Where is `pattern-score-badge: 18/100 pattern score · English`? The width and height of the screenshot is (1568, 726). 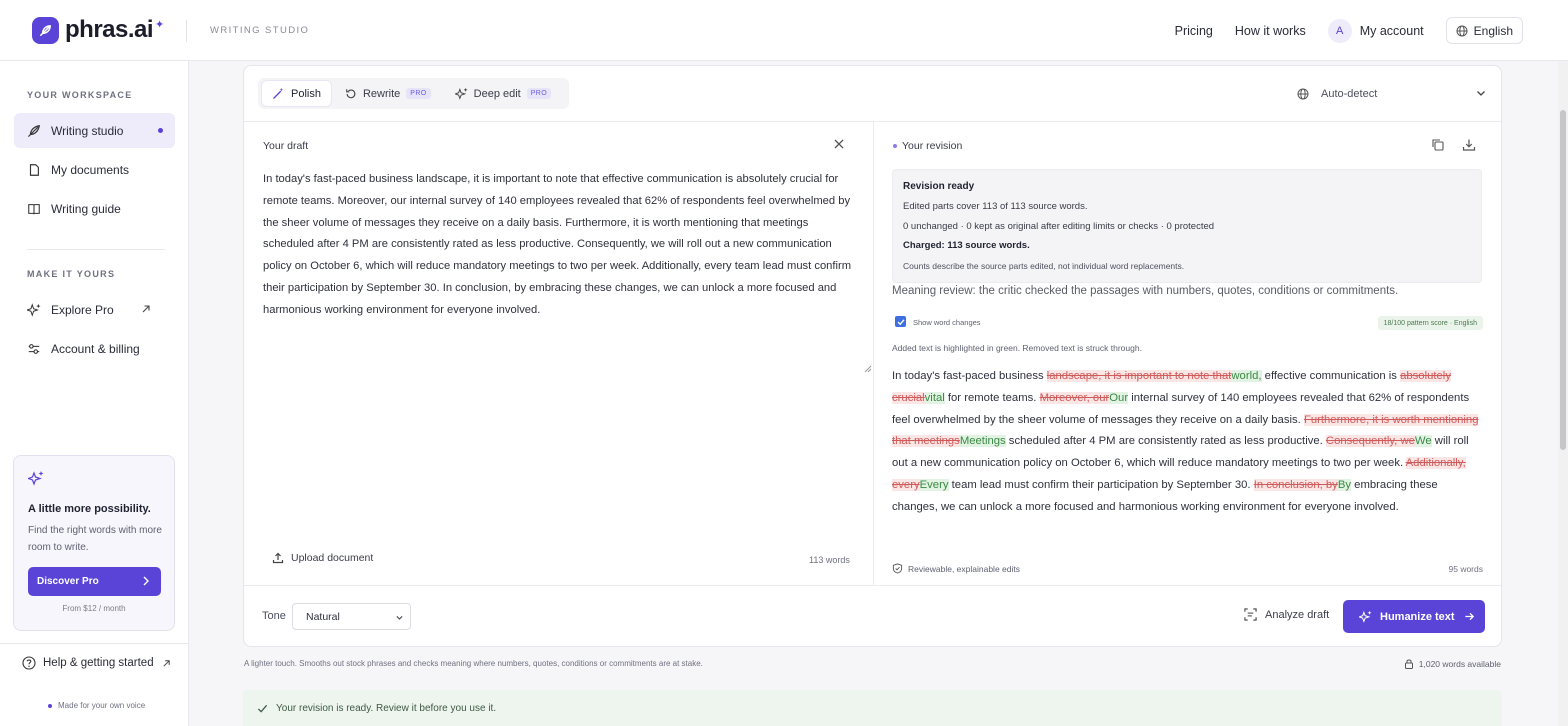 pattern-score-badge: 18/100 pattern score · English is located at coordinates (1430, 323).